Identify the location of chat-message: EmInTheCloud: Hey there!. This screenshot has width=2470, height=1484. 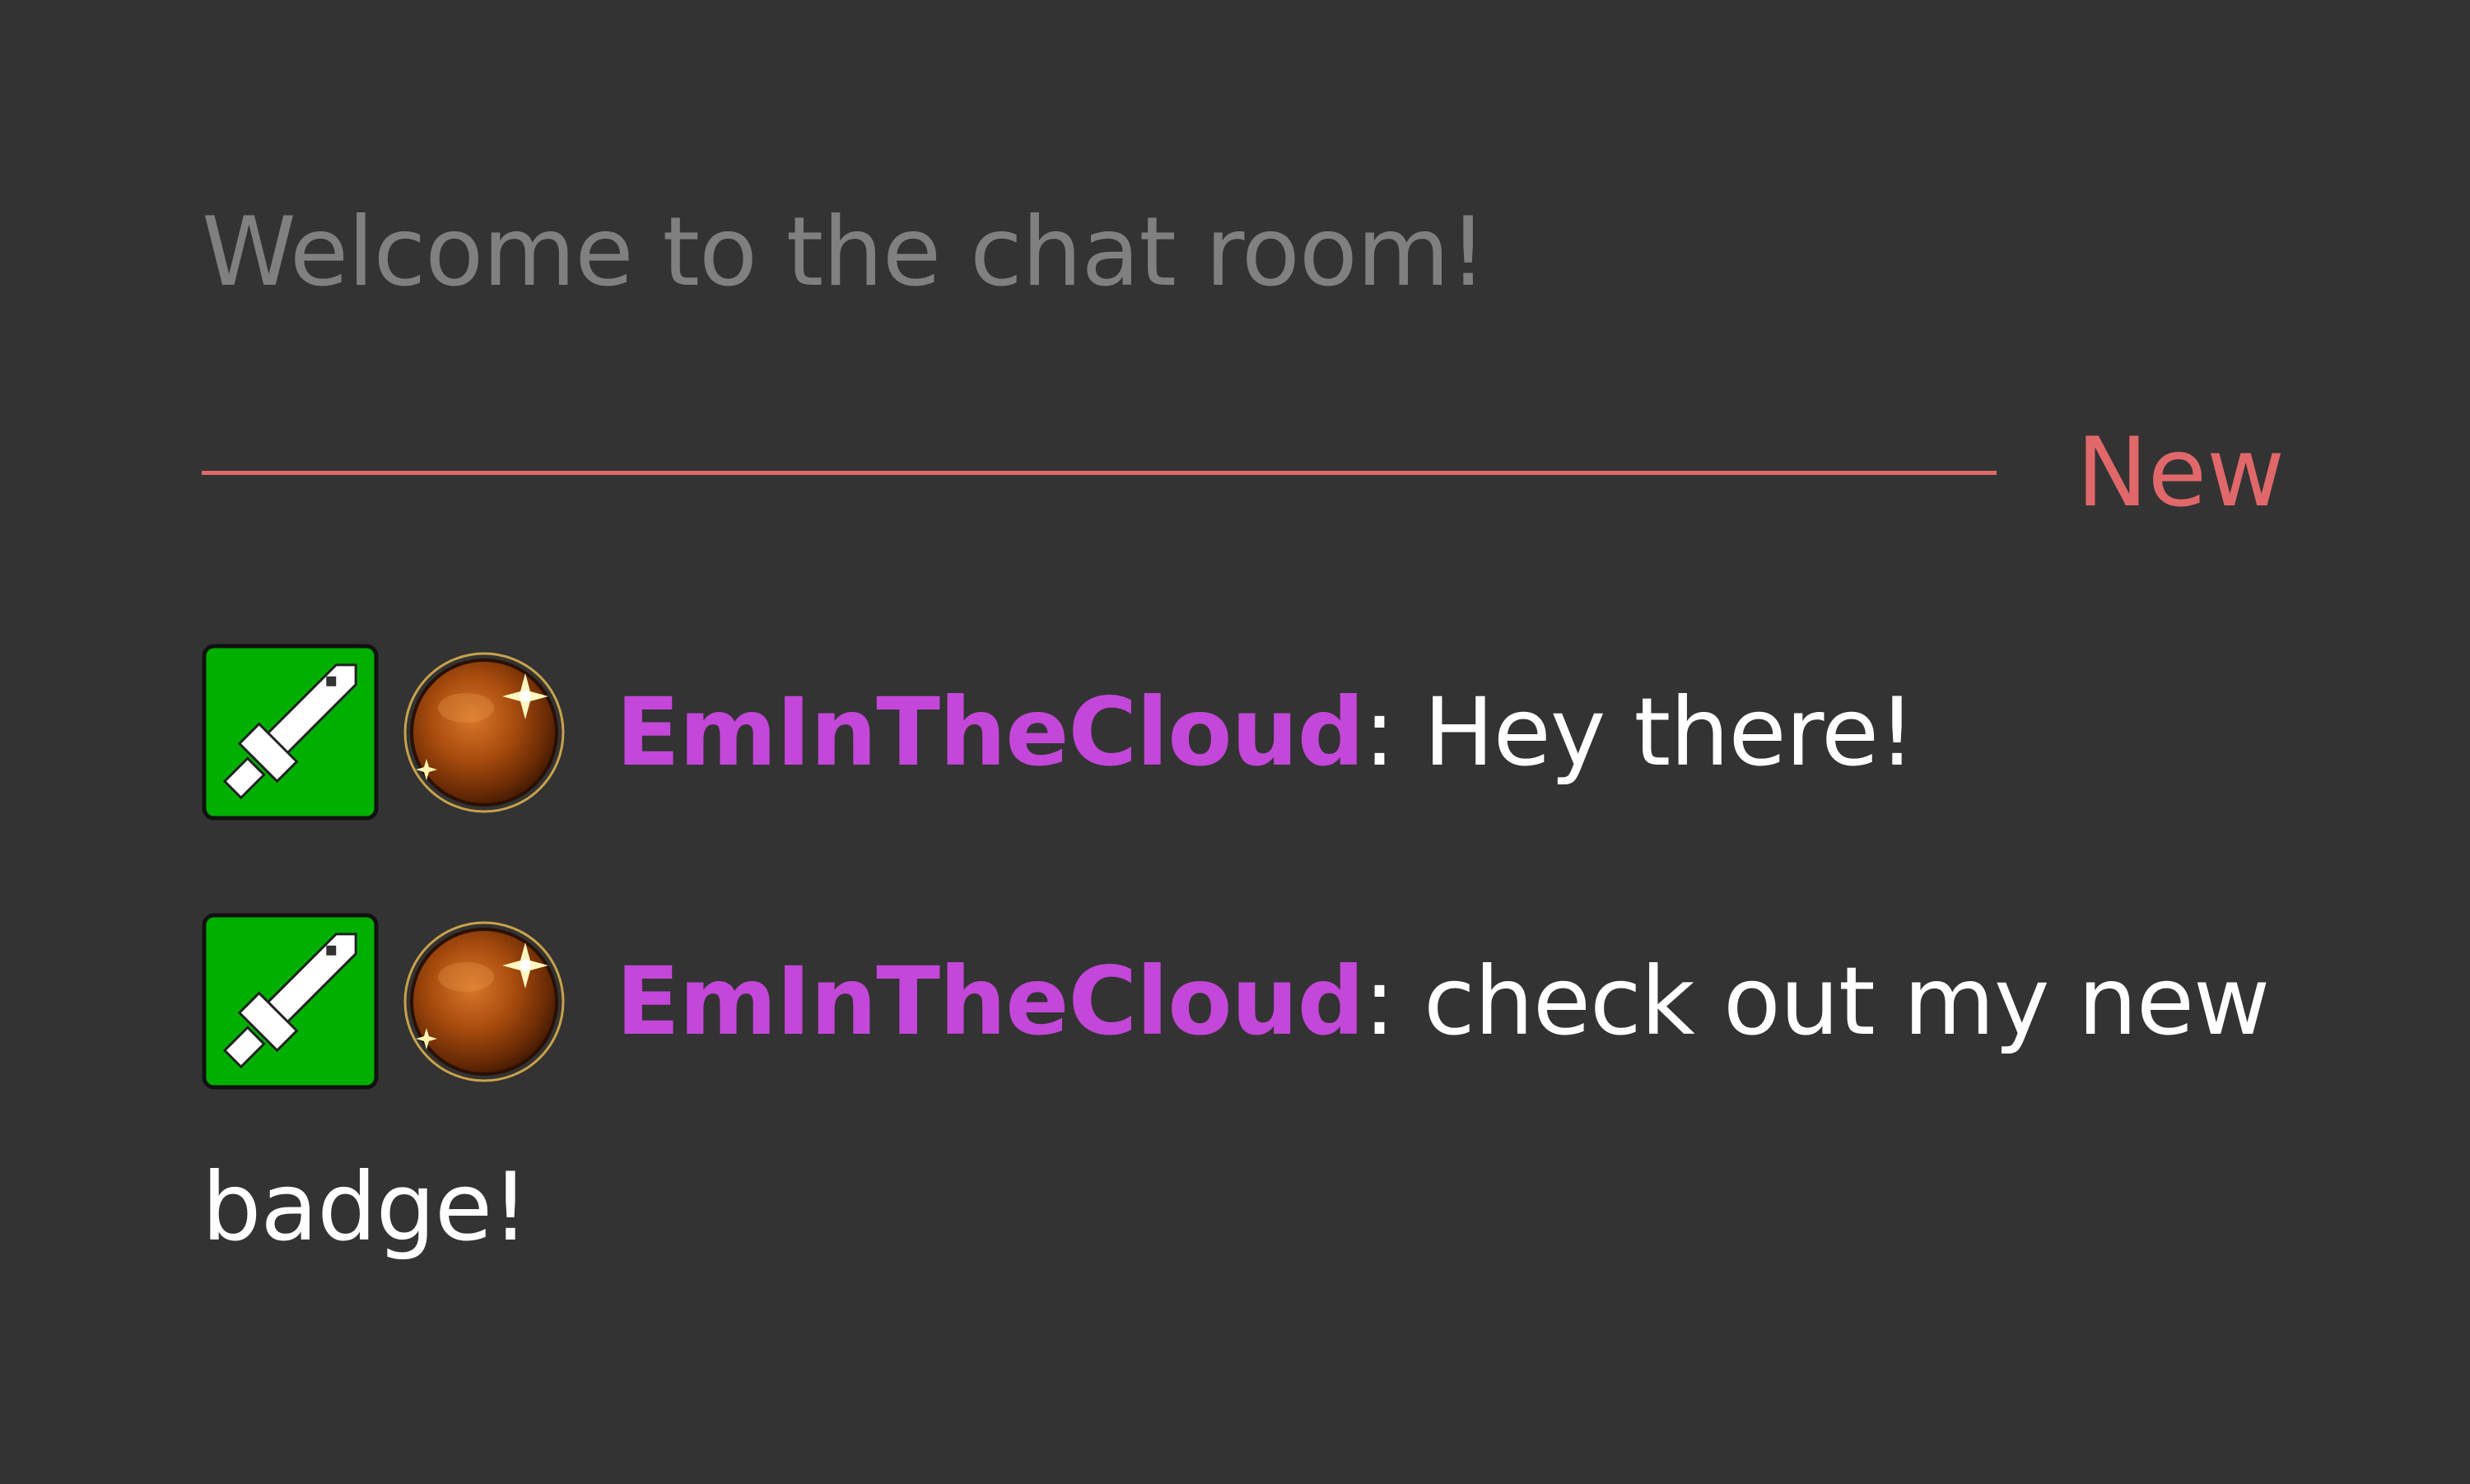
(1247, 732).